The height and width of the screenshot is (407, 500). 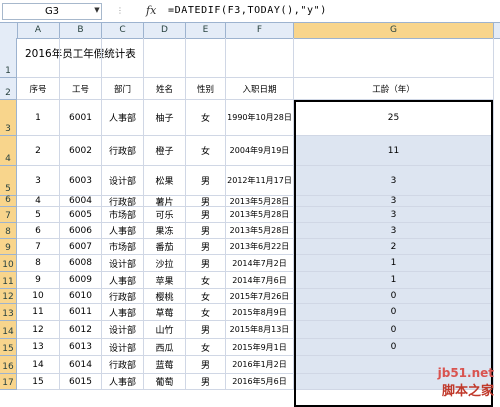 I want to click on name-box-dropdown-icon: ▼, so click(x=97, y=10).